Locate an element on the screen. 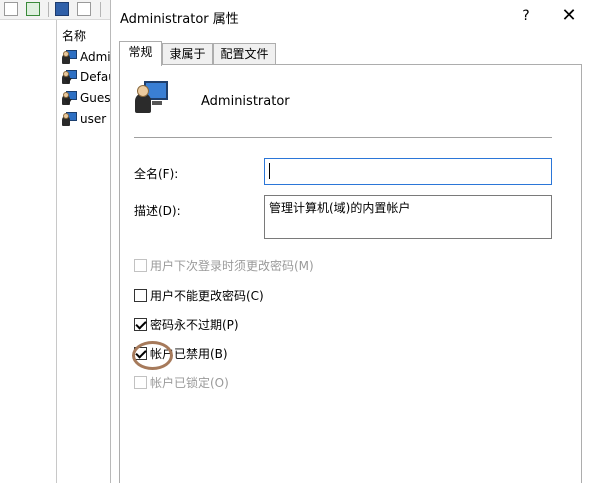 This screenshot has width=600, height=483. highlight-circle-annotation is located at coordinates (152, 355).